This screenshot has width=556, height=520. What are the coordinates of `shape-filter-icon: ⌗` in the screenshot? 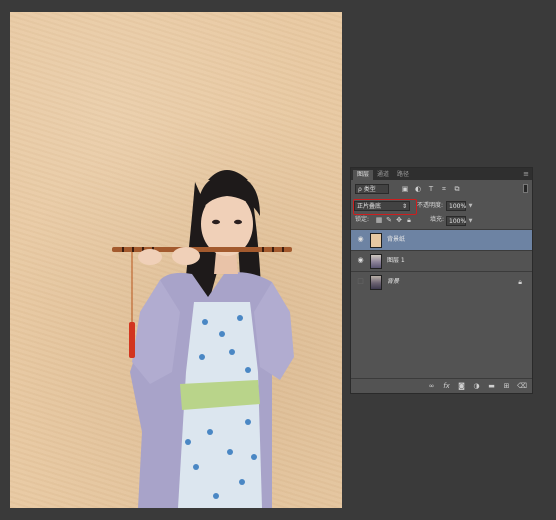 It's located at (444, 189).